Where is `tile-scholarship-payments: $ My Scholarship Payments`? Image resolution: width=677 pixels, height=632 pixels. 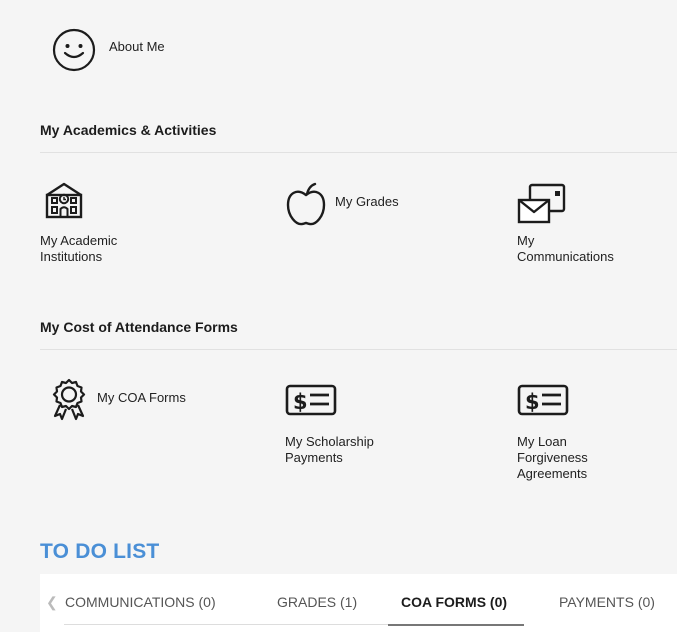 tile-scholarship-payments: $ My Scholarship Payments is located at coordinates (355, 425).